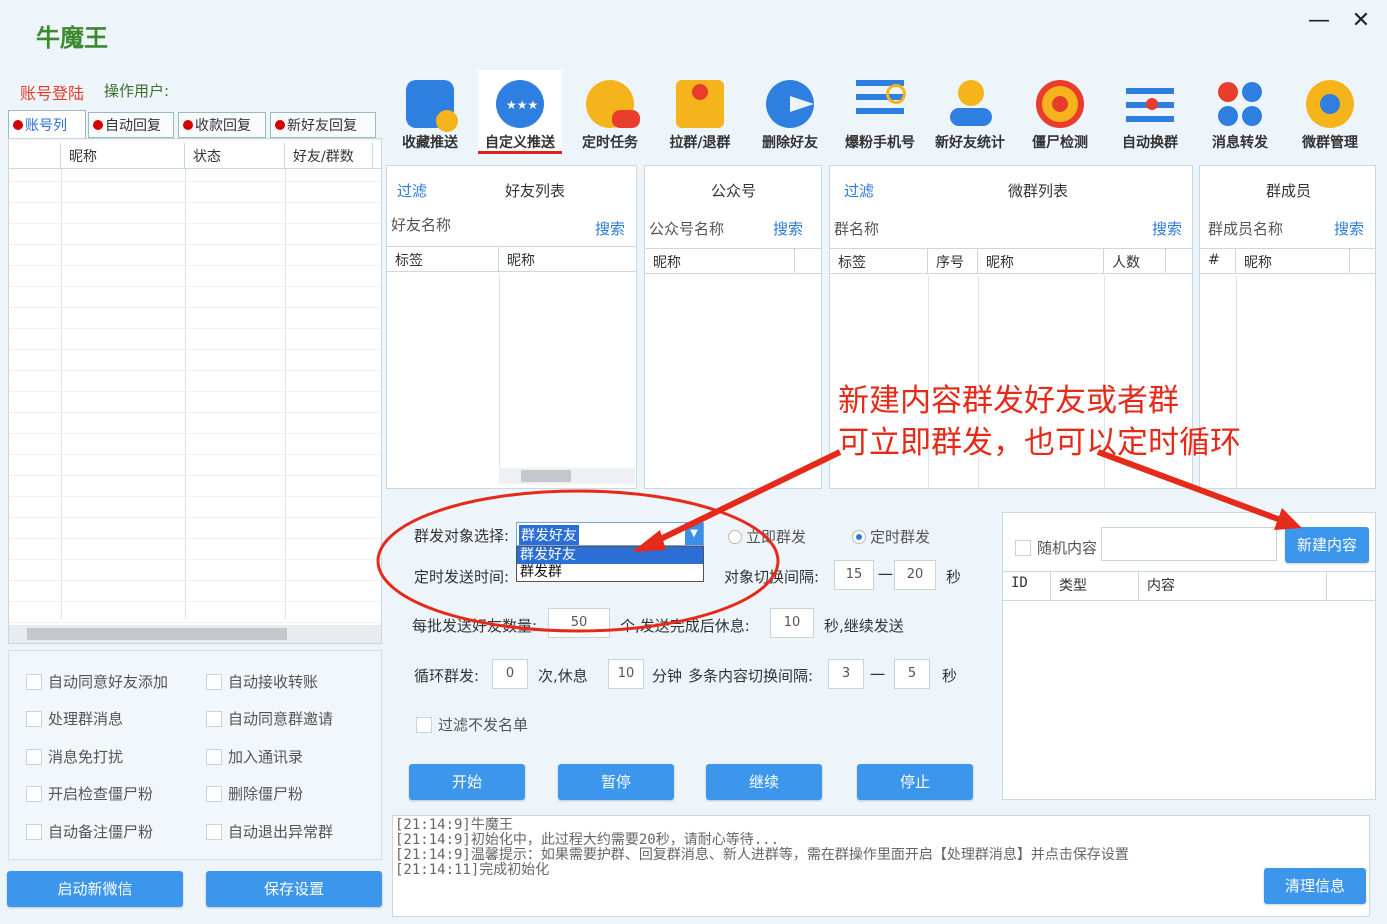  What do you see at coordinates (767, 536) in the screenshot?
I see `immediate-radio: 立即群发` at bounding box center [767, 536].